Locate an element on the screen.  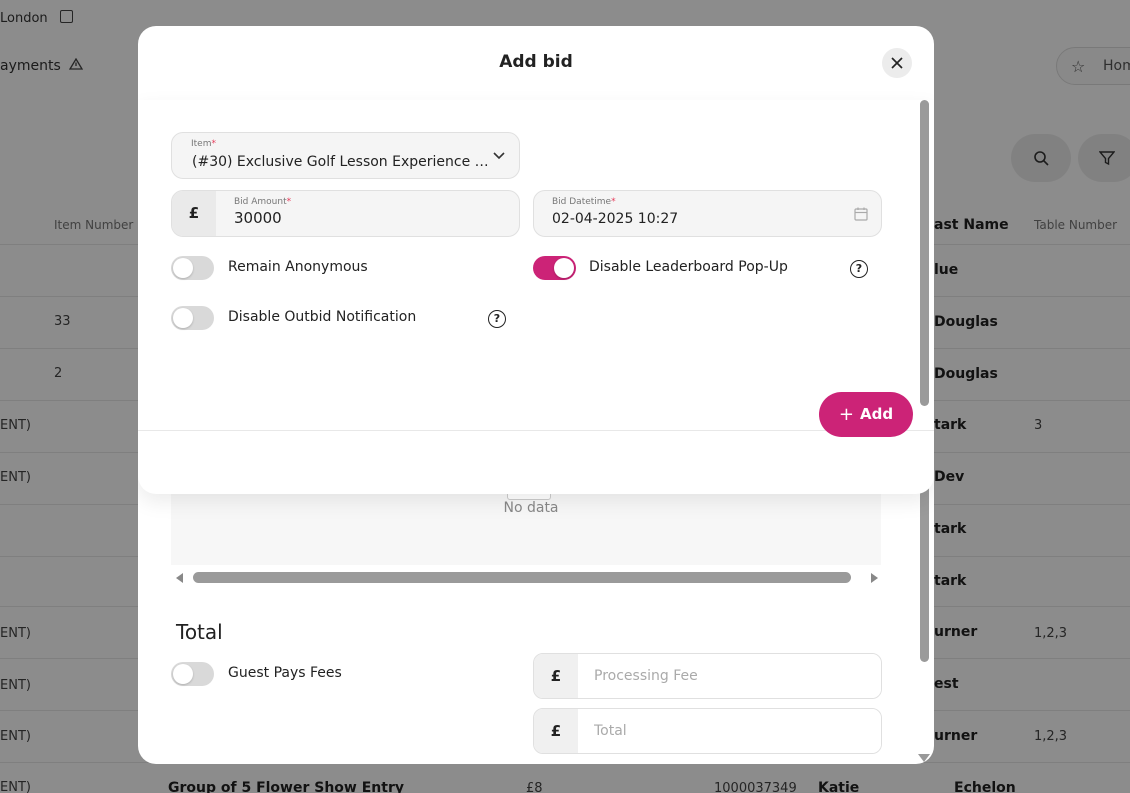
horizontal-scrollbar is located at coordinates (527, 578).